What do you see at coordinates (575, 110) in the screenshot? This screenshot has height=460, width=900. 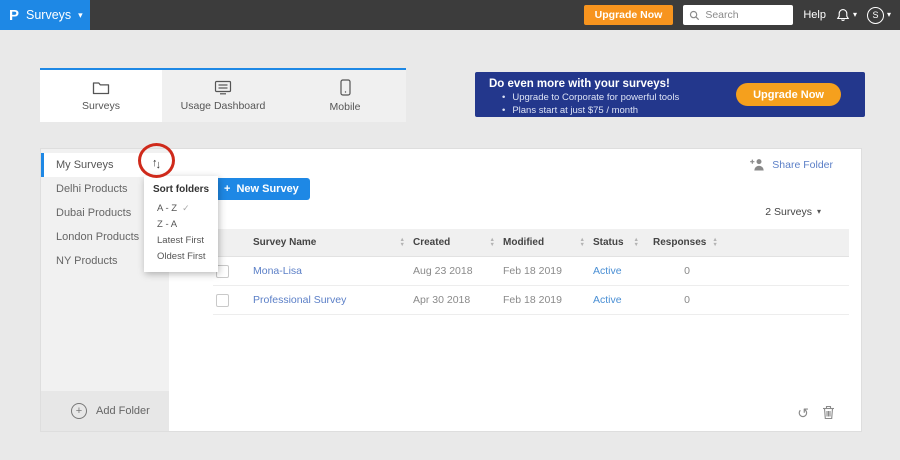 I see `banner-bullet-text: Plans start at just $75 / month` at bounding box center [575, 110].